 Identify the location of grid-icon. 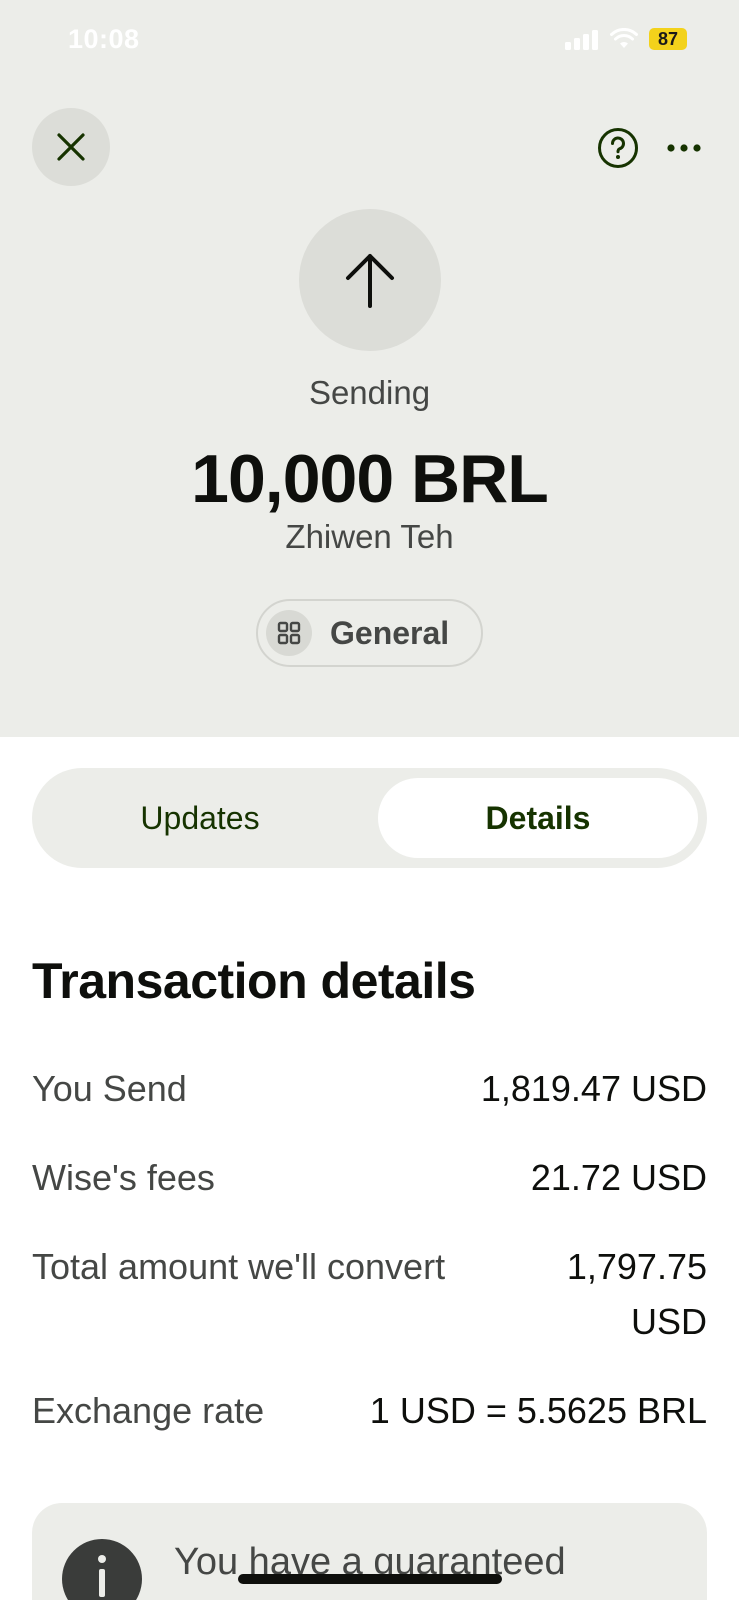
(289, 633).